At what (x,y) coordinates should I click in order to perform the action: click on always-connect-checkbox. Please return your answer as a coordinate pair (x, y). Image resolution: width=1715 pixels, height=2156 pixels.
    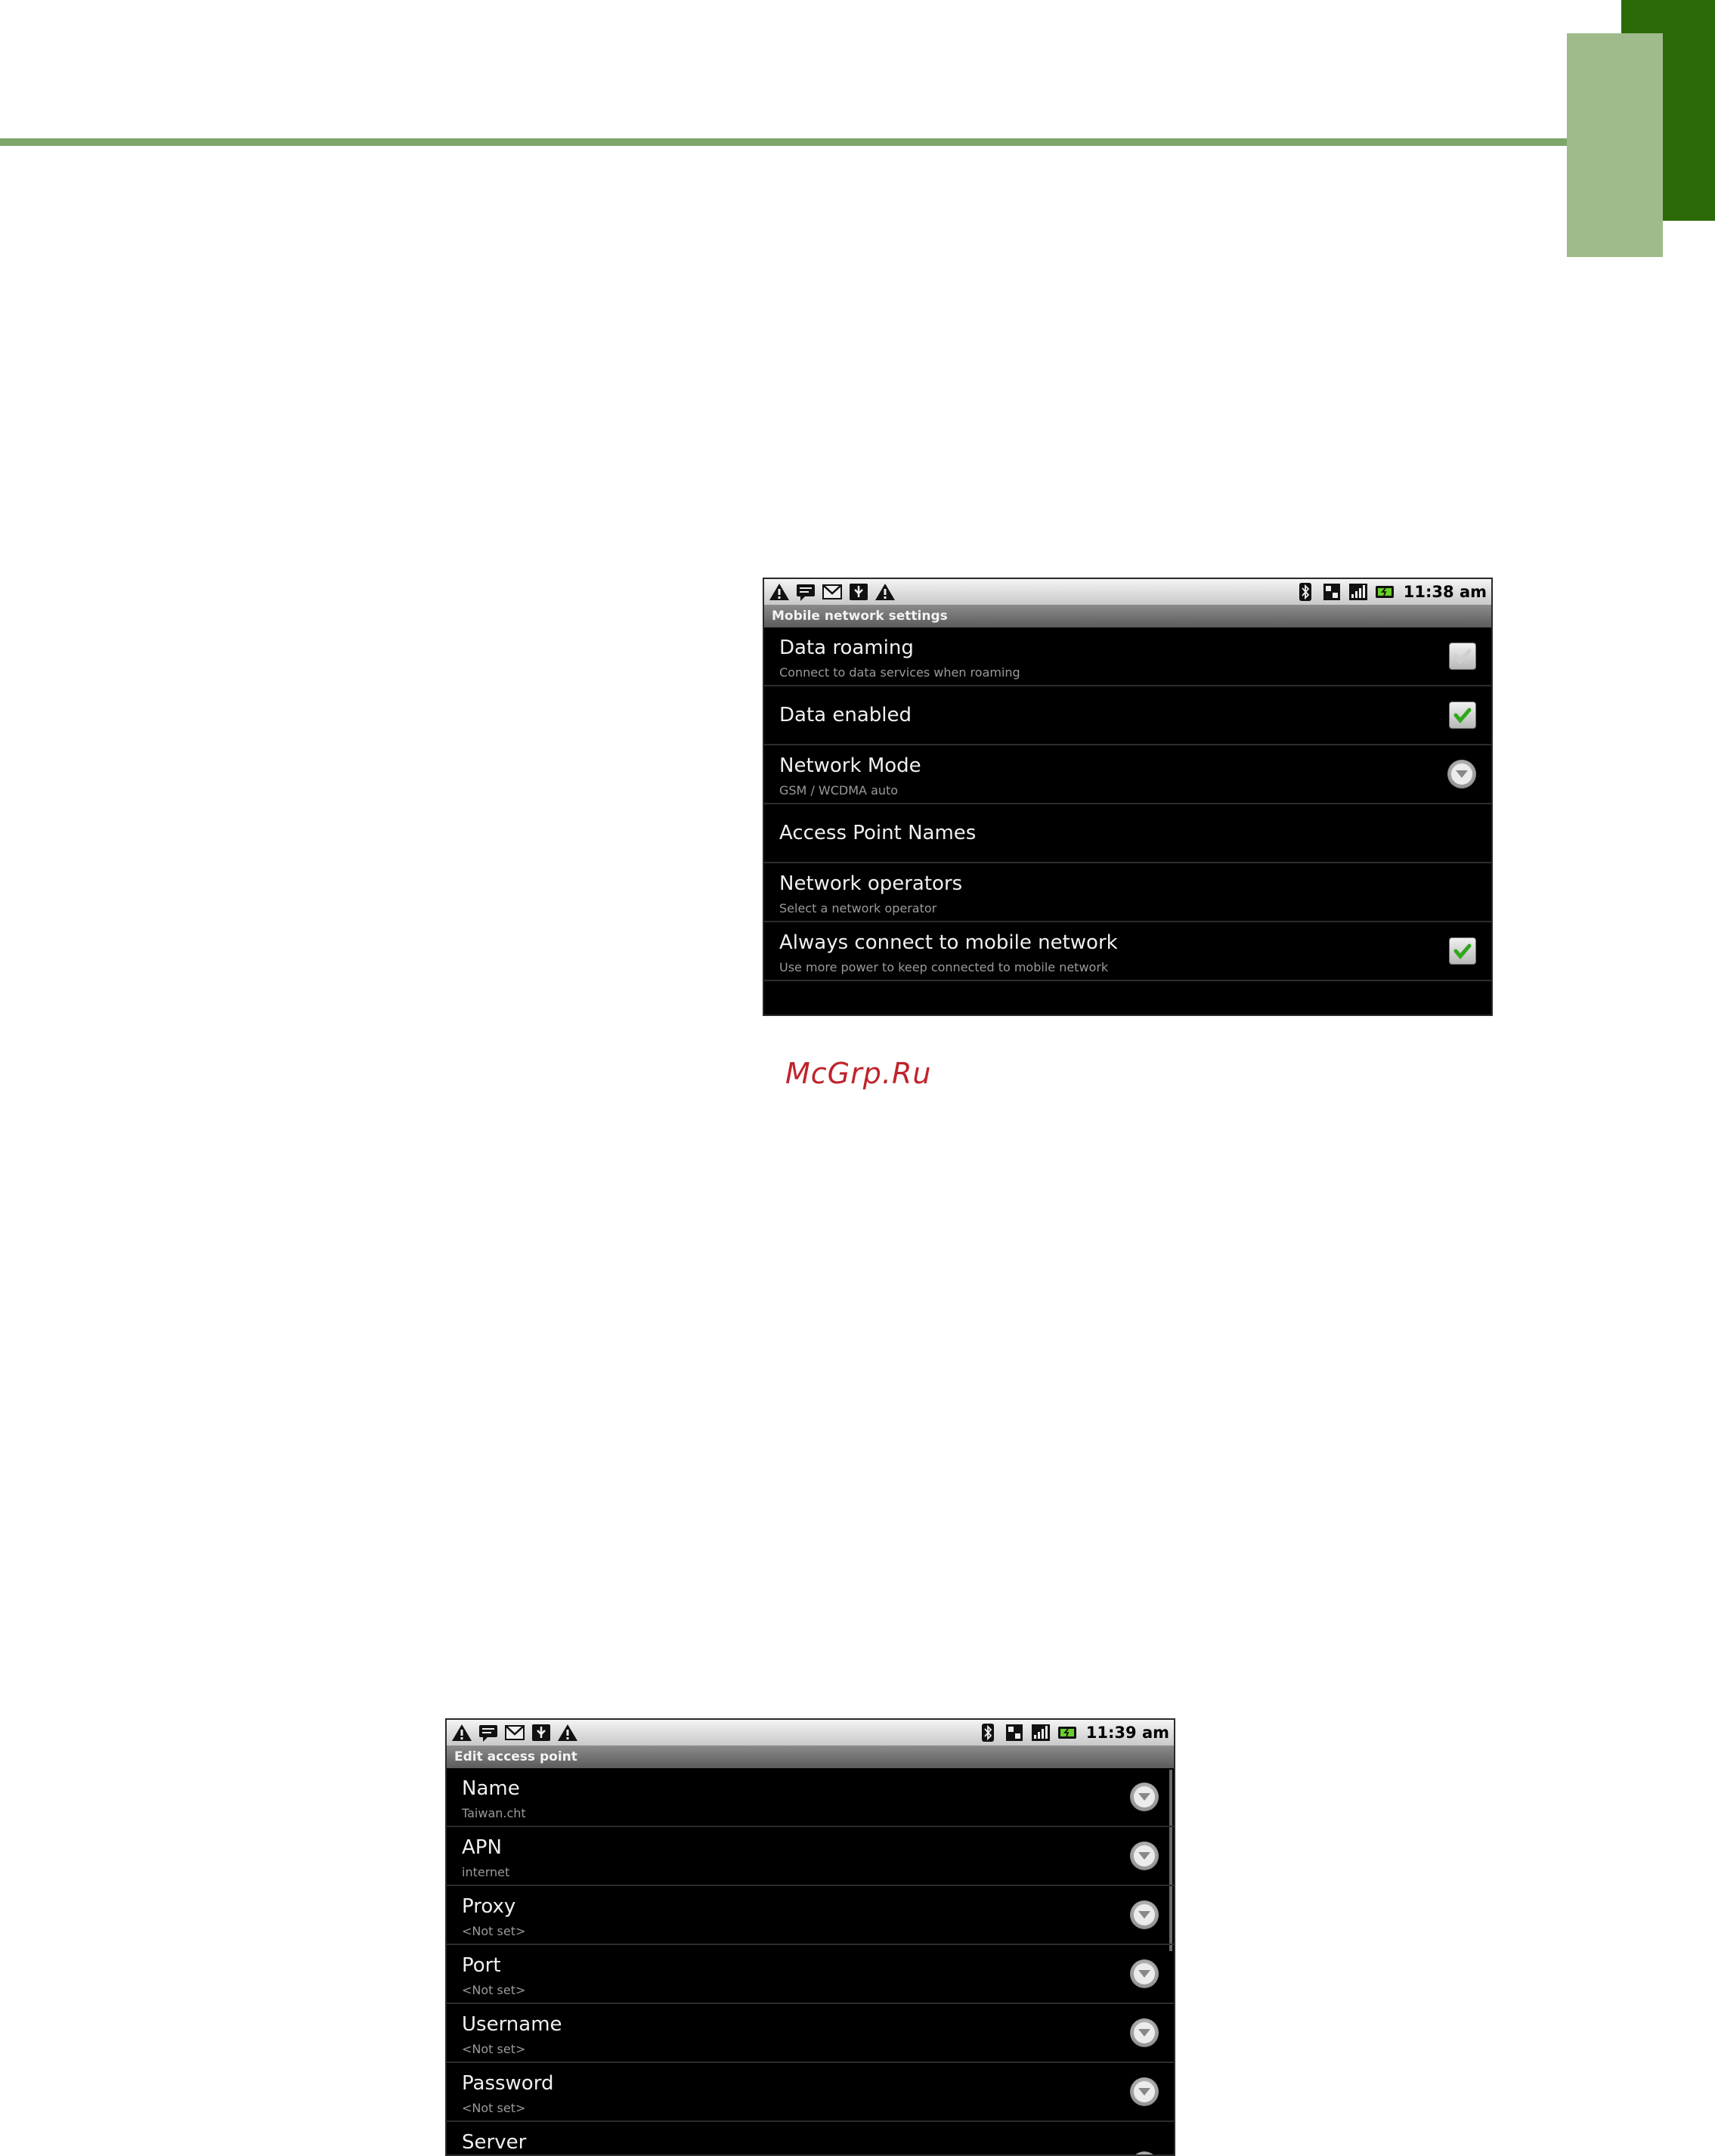
    Looking at the image, I should click on (1462, 951).